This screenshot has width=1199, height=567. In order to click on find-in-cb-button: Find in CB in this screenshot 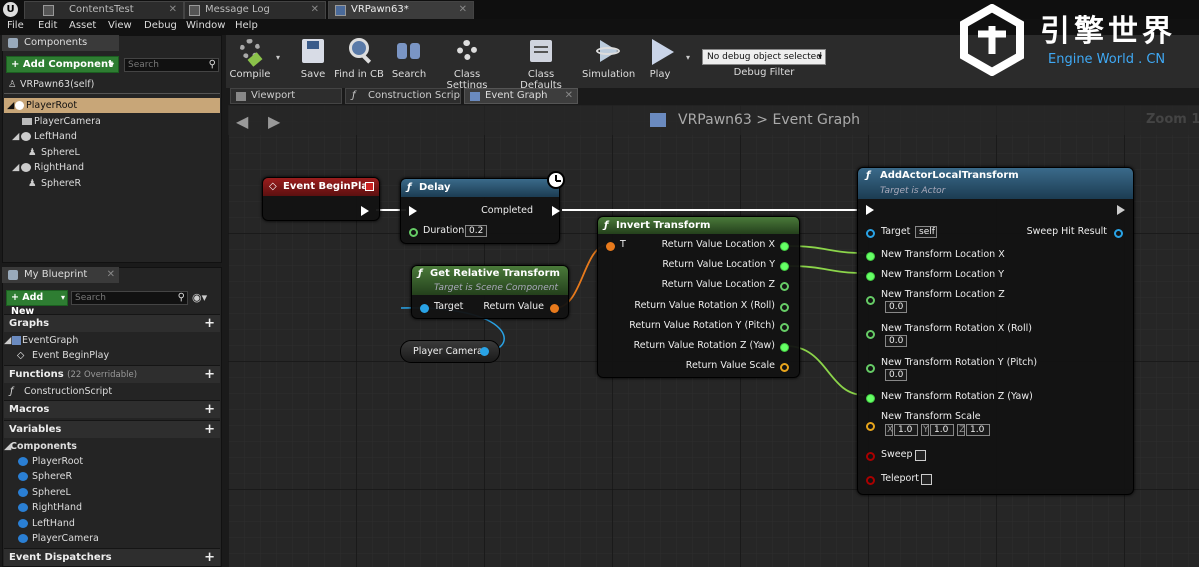, I will do `click(359, 57)`.